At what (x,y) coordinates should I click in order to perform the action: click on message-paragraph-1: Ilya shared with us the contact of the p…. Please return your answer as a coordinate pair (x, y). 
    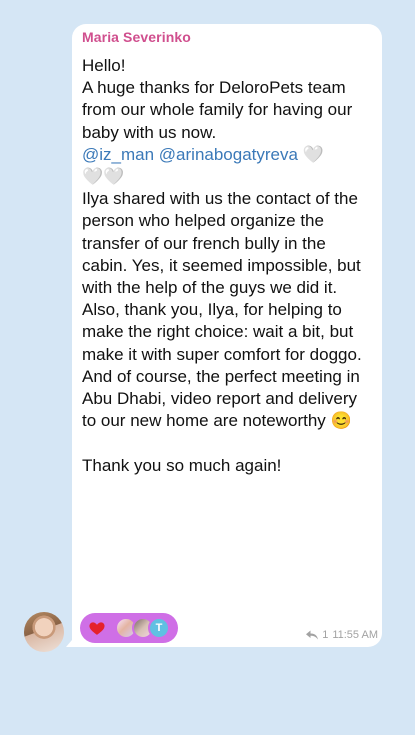
    Looking at the image, I should click on (224, 243).